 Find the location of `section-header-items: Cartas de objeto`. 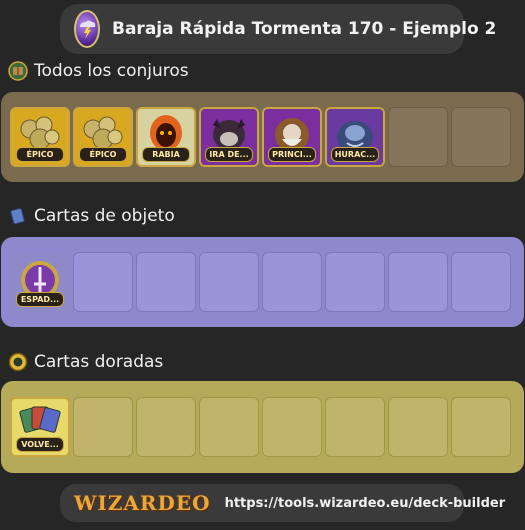

section-header-items: Cartas de objeto is located at coordinates (91, 216).